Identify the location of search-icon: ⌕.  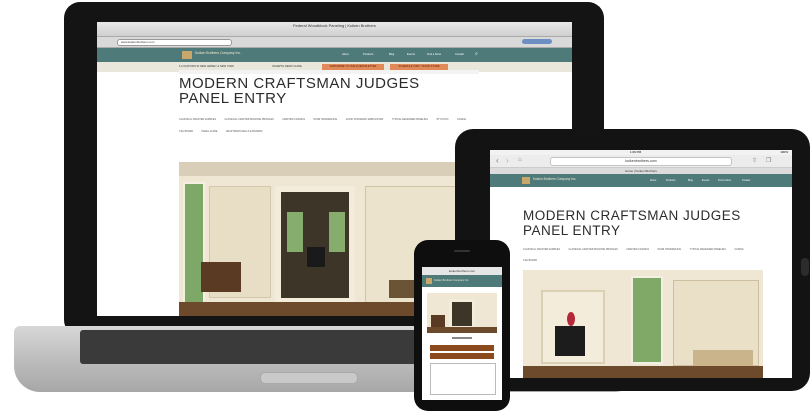
(476, 54).